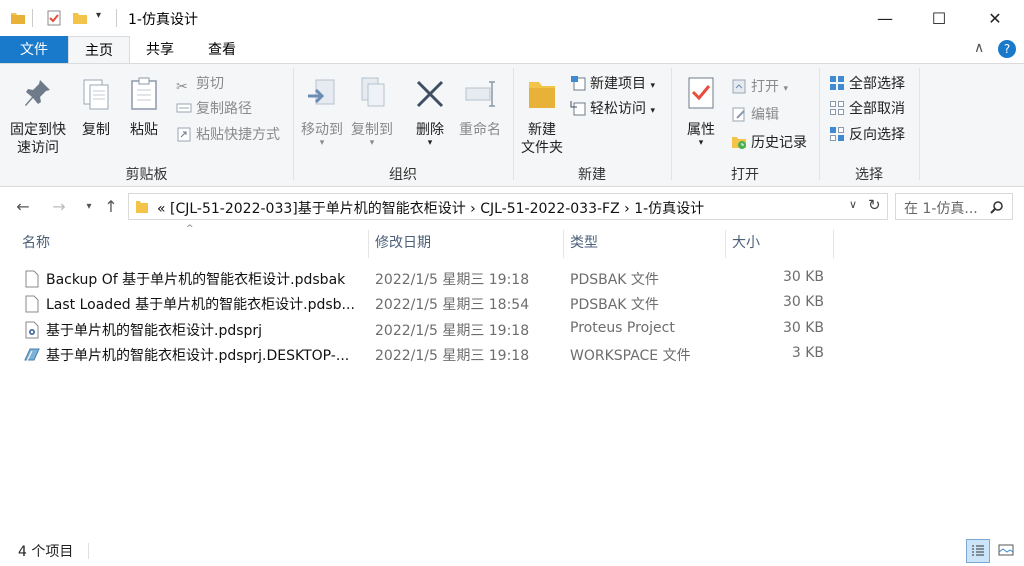 This screenshot has height=566, width=1024. Describe the element at coordinates (995, 18) in the screenshot. I see `close-button: ✕` at that location.